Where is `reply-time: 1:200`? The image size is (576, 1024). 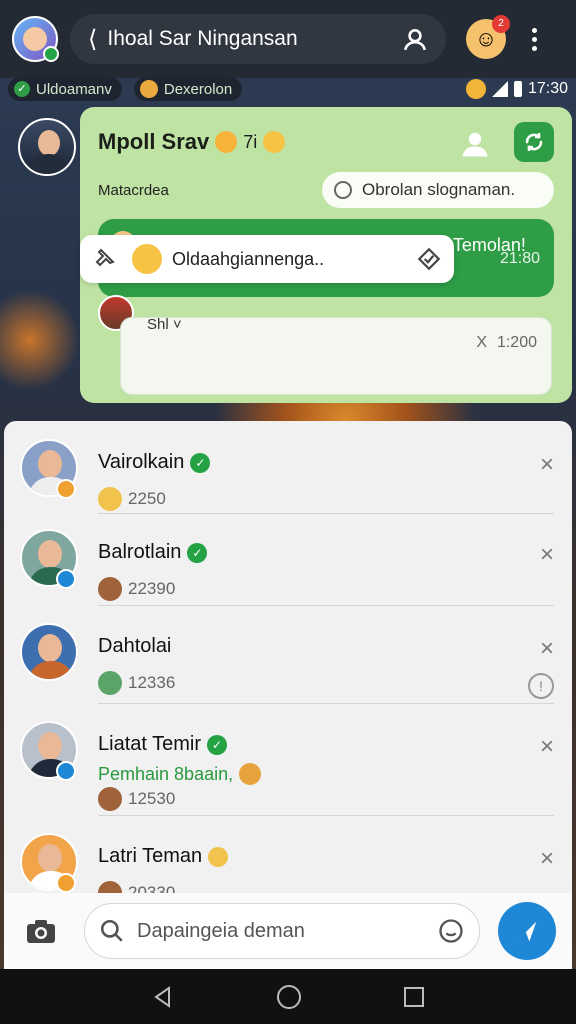
reply-time: 1:200 is located at coordinates (516, 342).